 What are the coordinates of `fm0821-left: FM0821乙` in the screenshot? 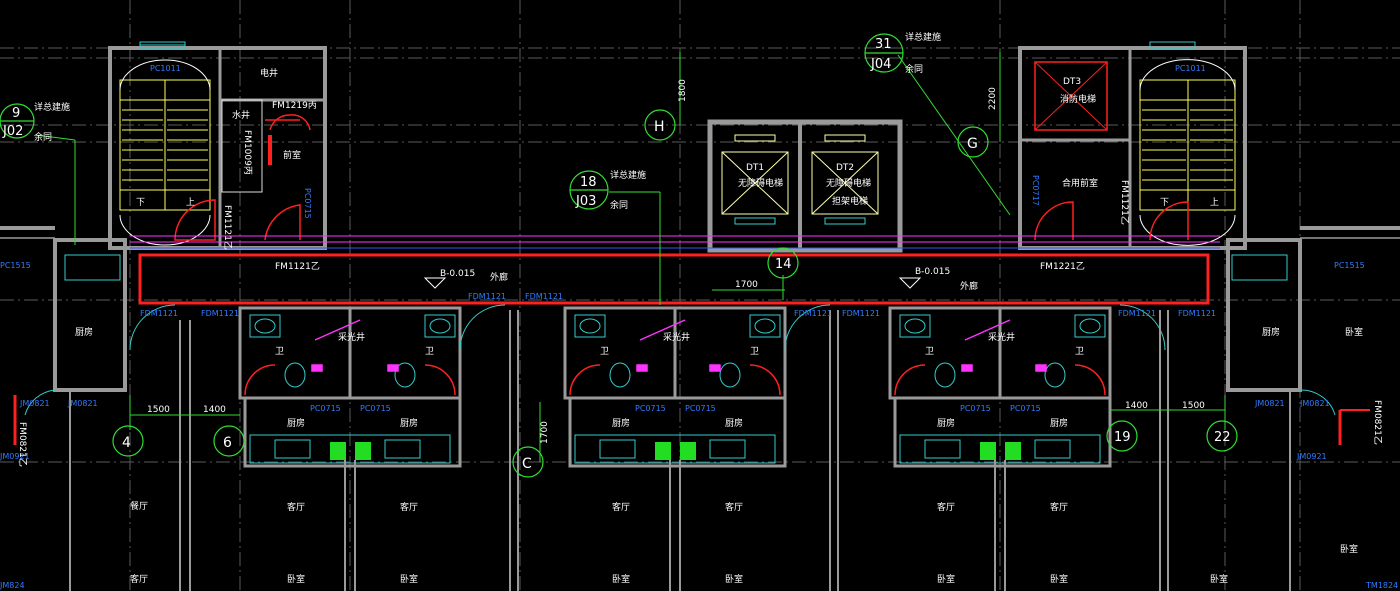 It's located at (22, 444).